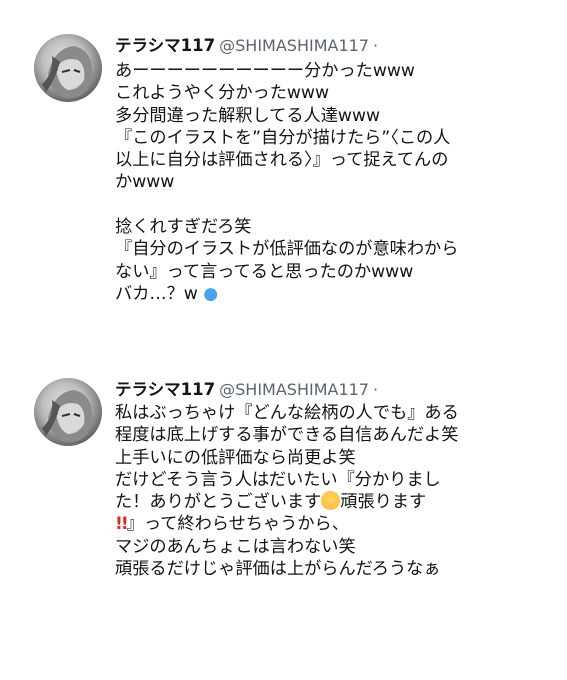 The height and width of the screenshot is (680, 567). Describe the element at coordinates (383, 502) in the screenshot. I see `text-line: 頑張ります` at that location.